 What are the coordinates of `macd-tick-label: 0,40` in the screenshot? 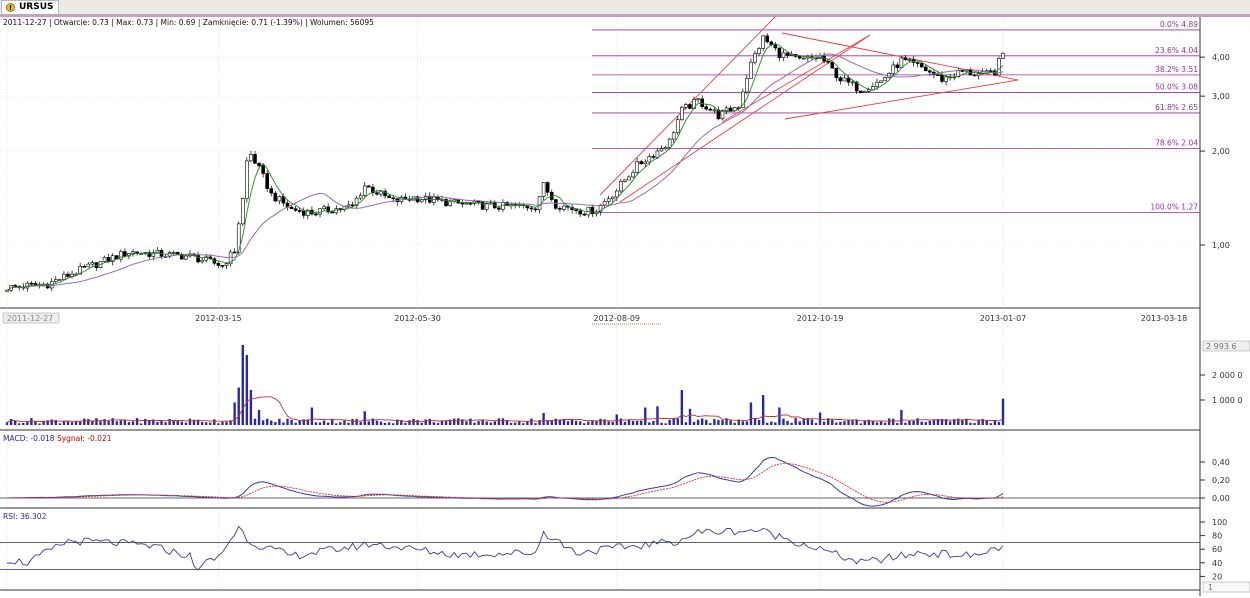 It's located at (1221, 462).